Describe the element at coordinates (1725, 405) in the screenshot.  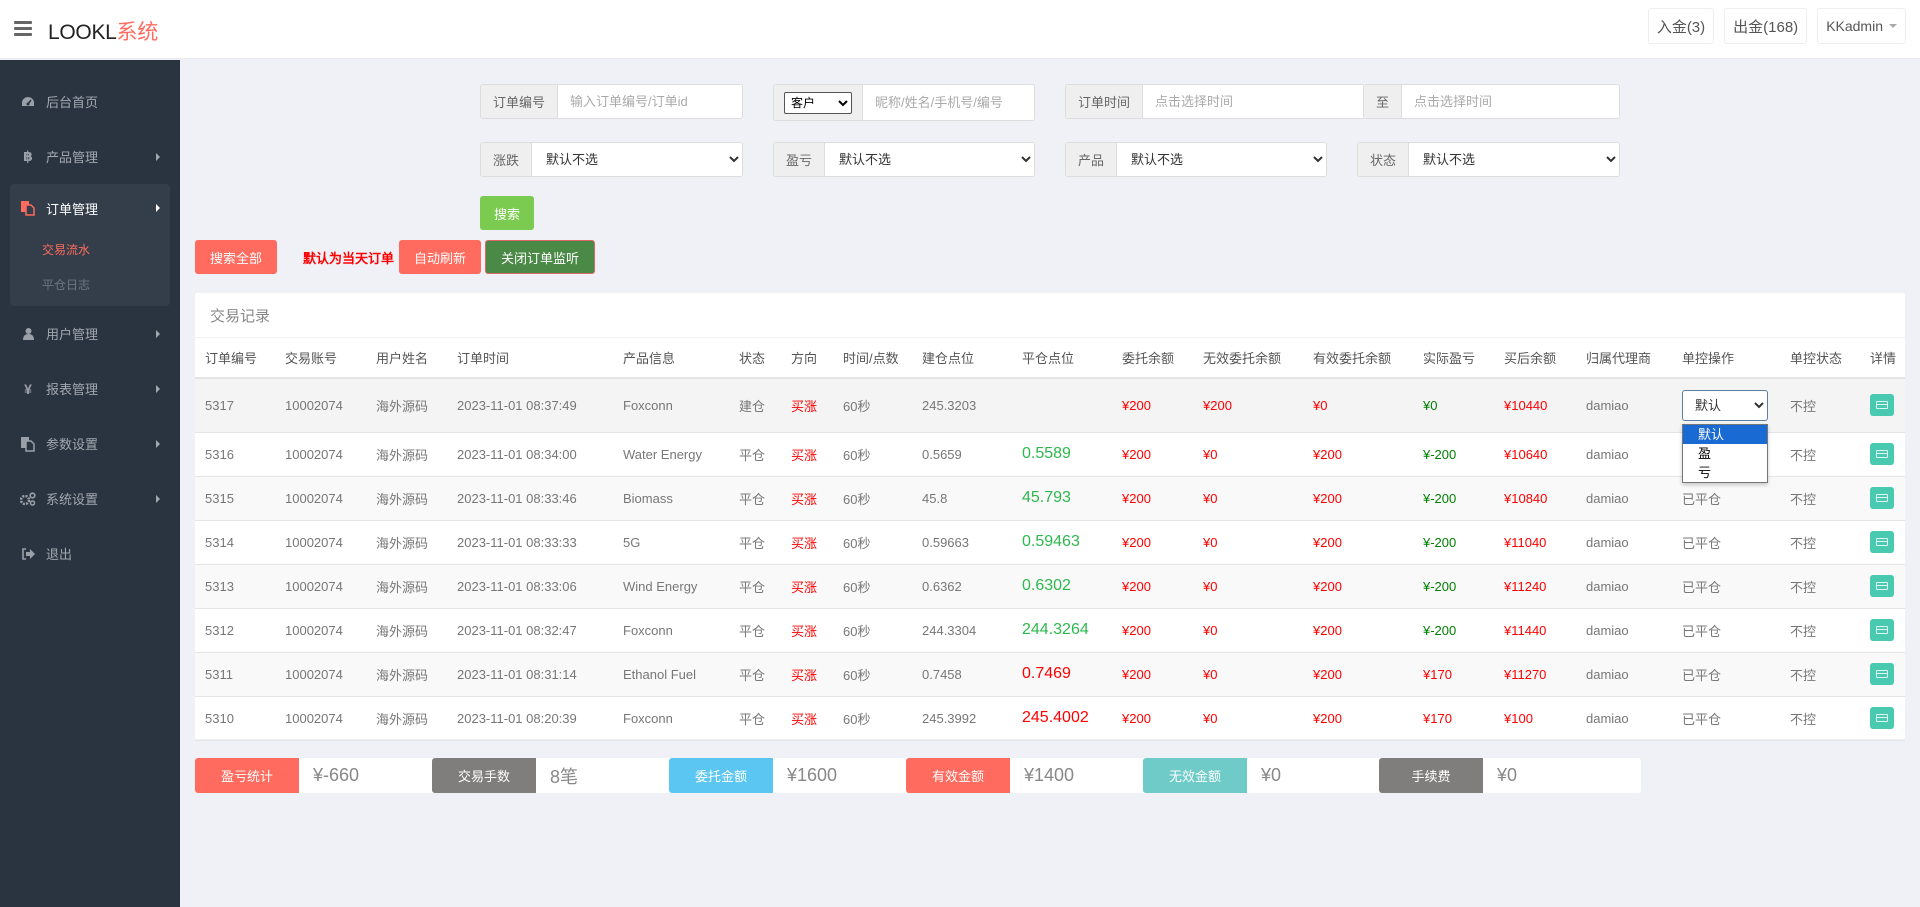
I see `control-select: 默认` at that location.